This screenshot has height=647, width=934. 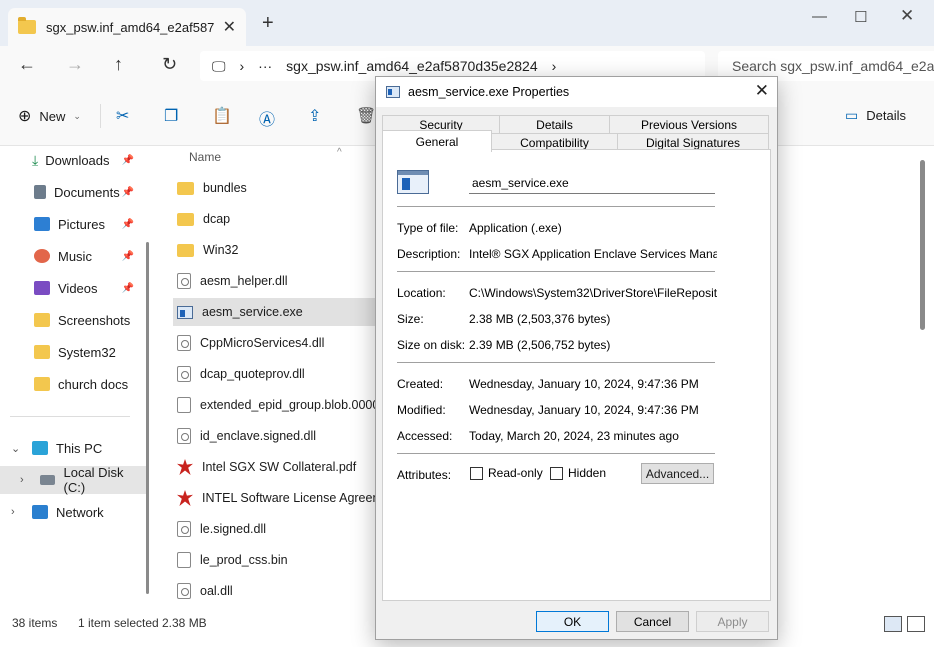 What do you see at coordinates (40, 448) in the screenshot?
I see `computer-icon` at bounding box center [40, 448].